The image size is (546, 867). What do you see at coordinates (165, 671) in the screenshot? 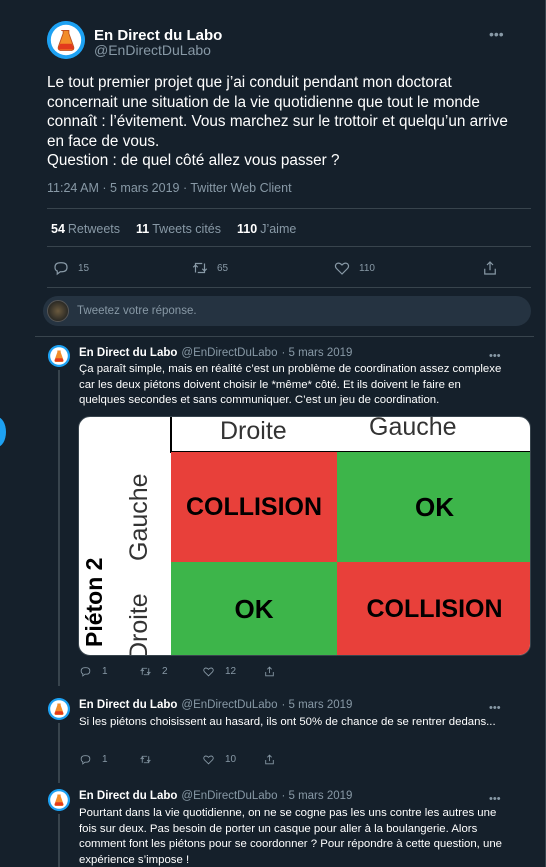
I see `retweet-count: 2` at bounding box center [165, 671].